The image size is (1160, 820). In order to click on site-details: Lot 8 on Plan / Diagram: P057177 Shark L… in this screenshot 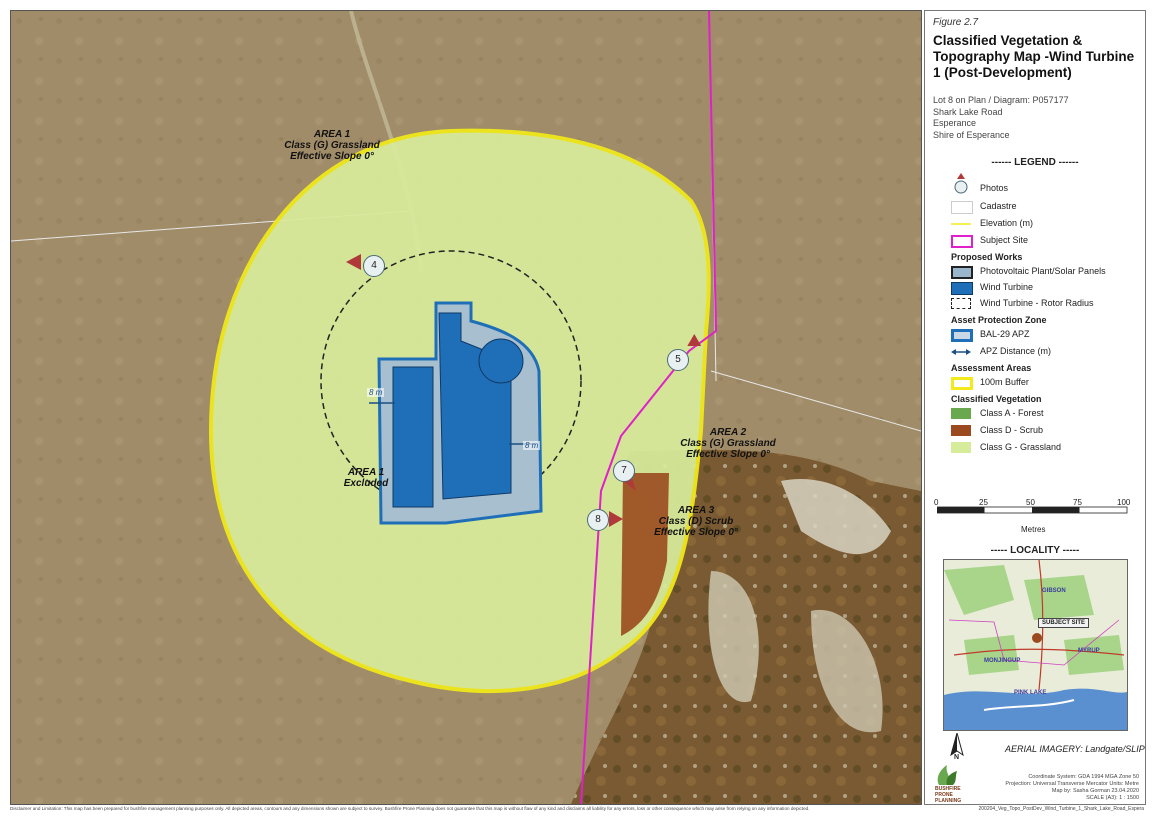, I will do `click(1001, 118)`.